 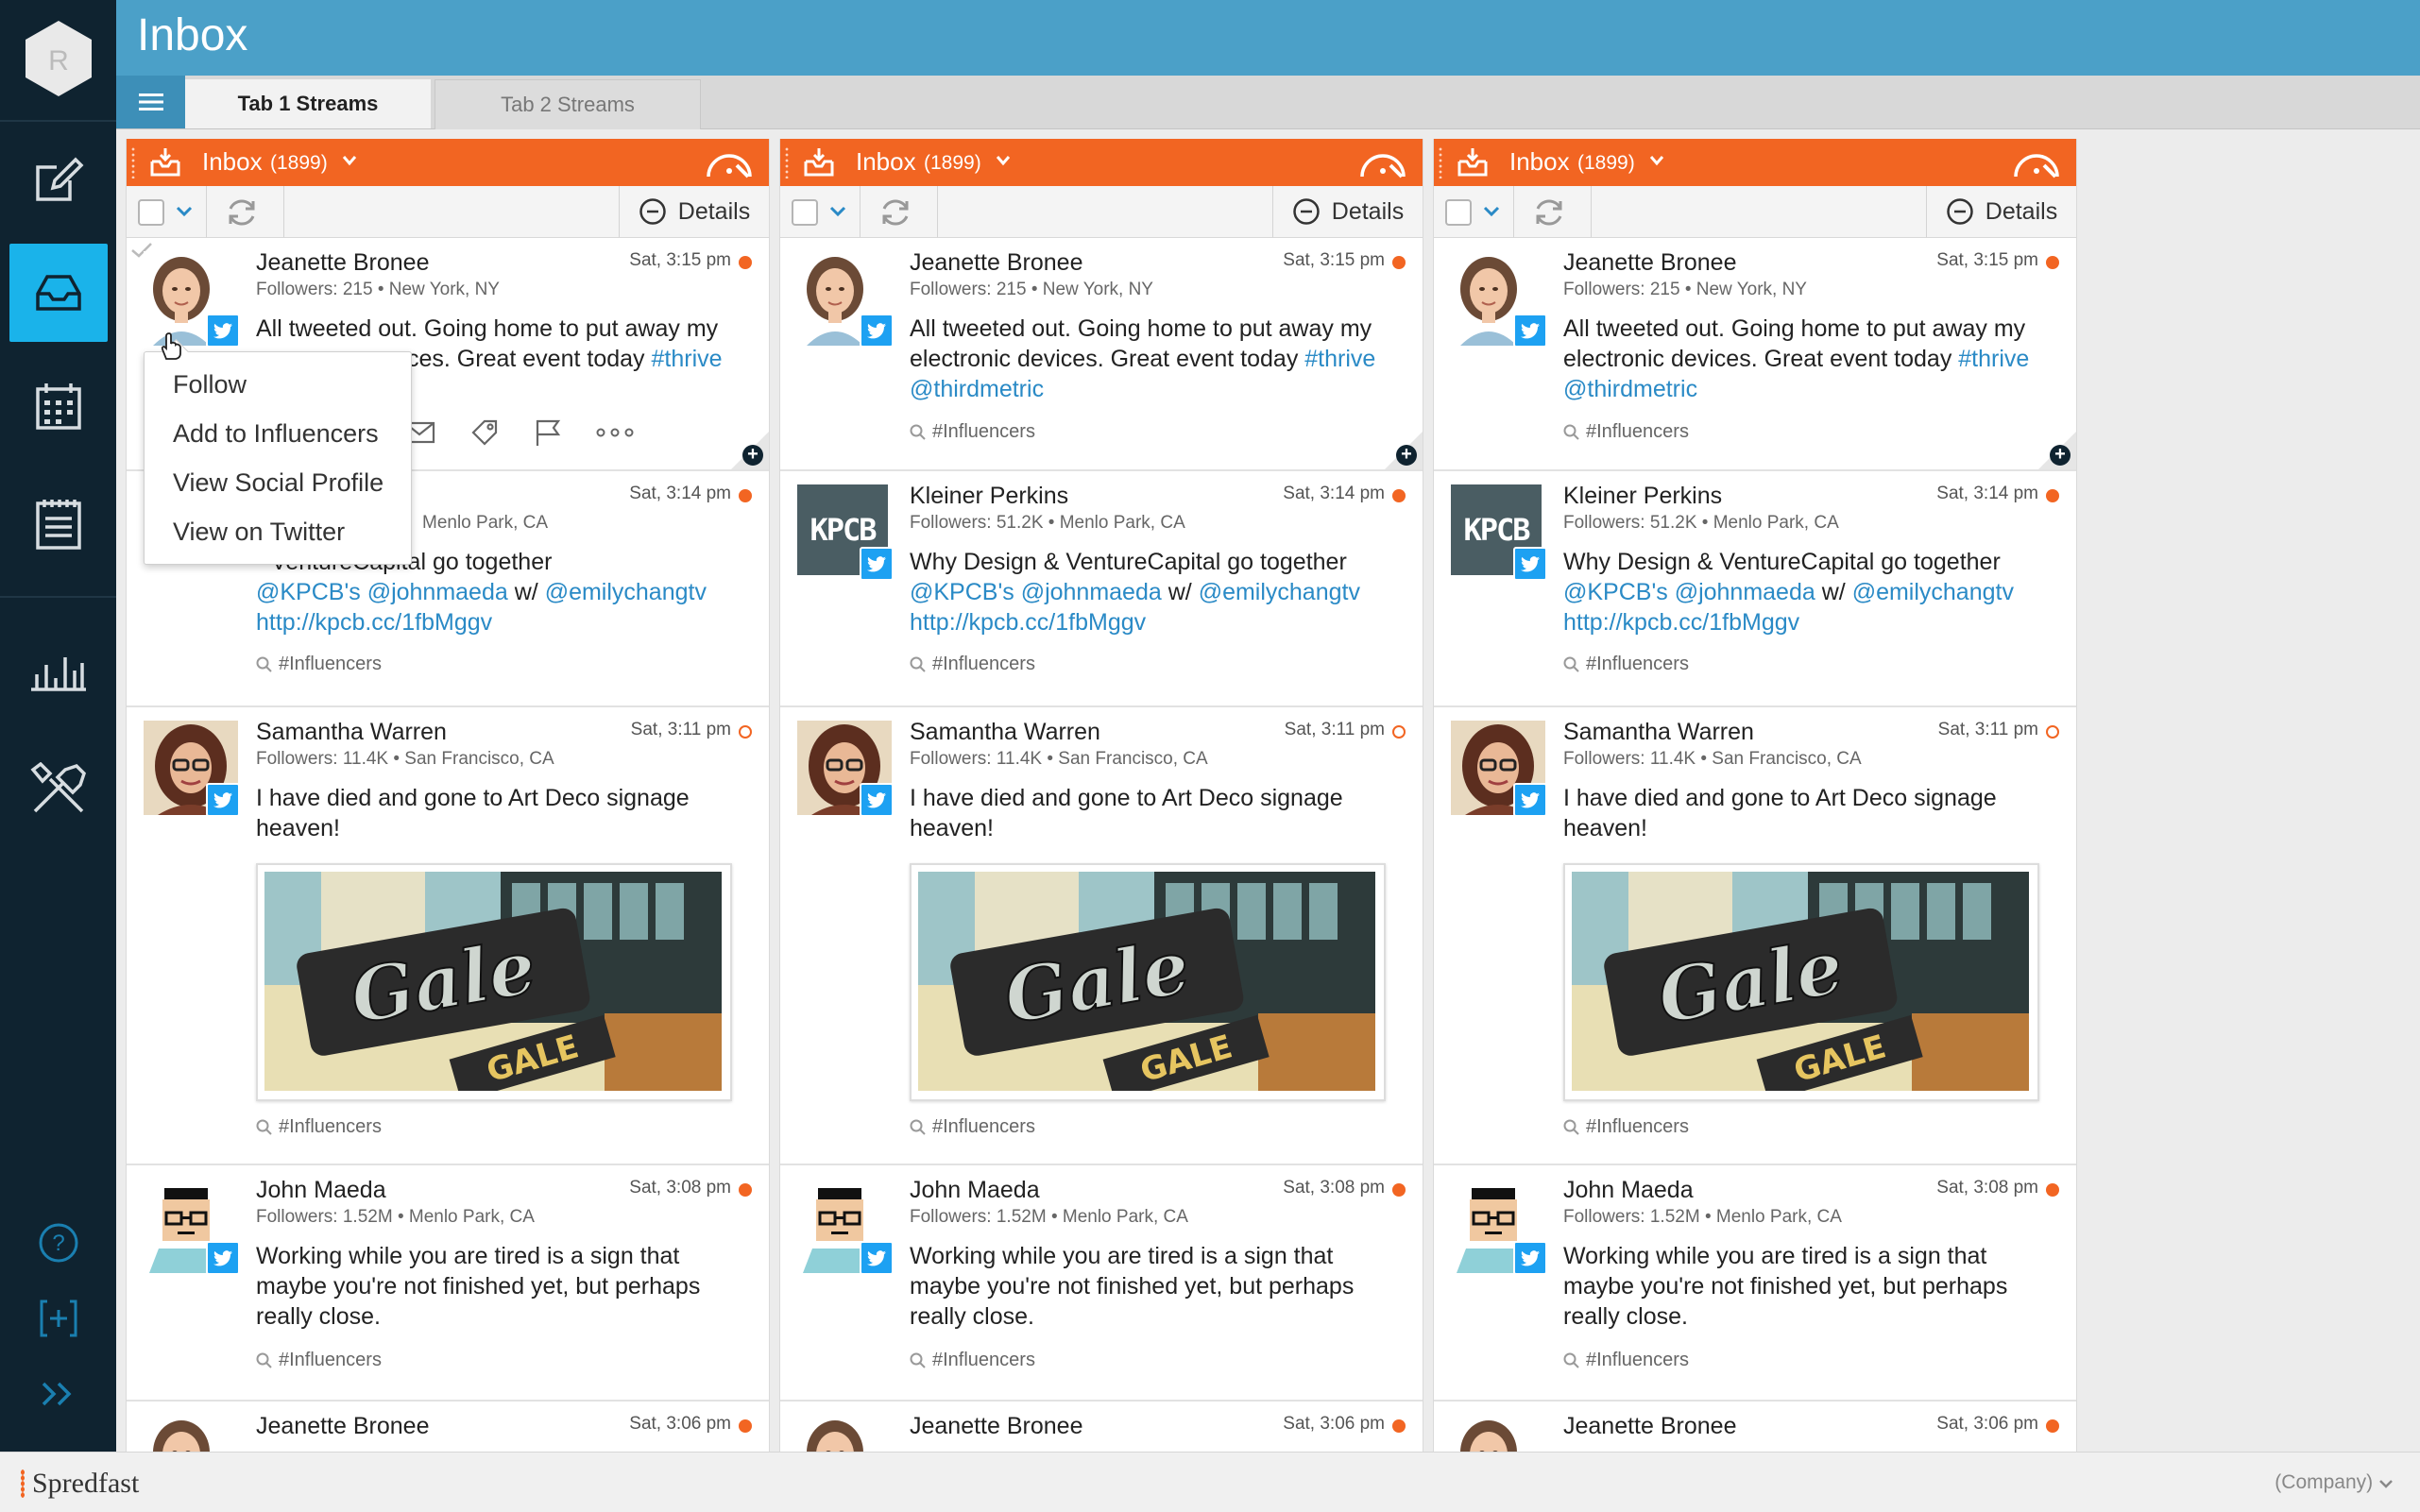 I want to click on tab-2-streams: Tab 2 Streams, so click(x=568, y=104).